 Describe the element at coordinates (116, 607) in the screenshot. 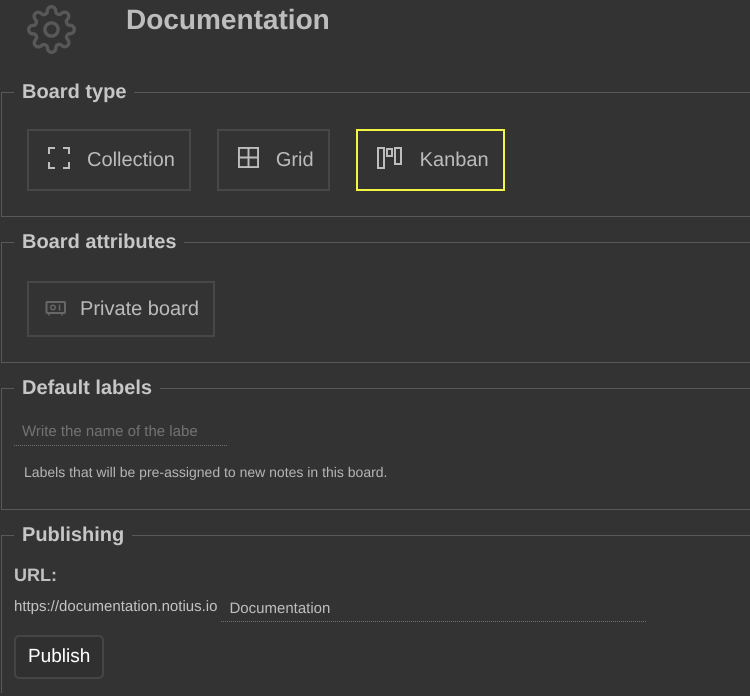

I see `url-prefix: https://documentation.notius.io` at that location.